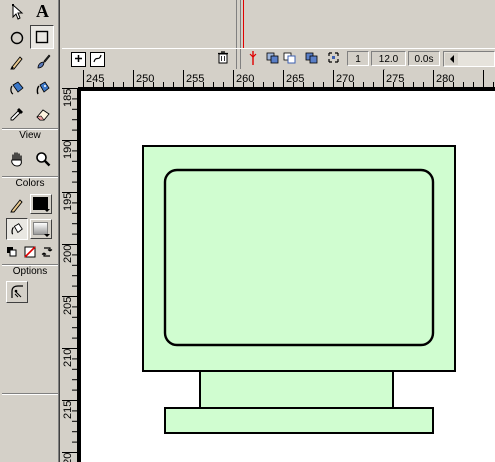  Describe the element at coordinates (30, 183) in the screenshot. I see `colors-section-label: Colors` at that location.